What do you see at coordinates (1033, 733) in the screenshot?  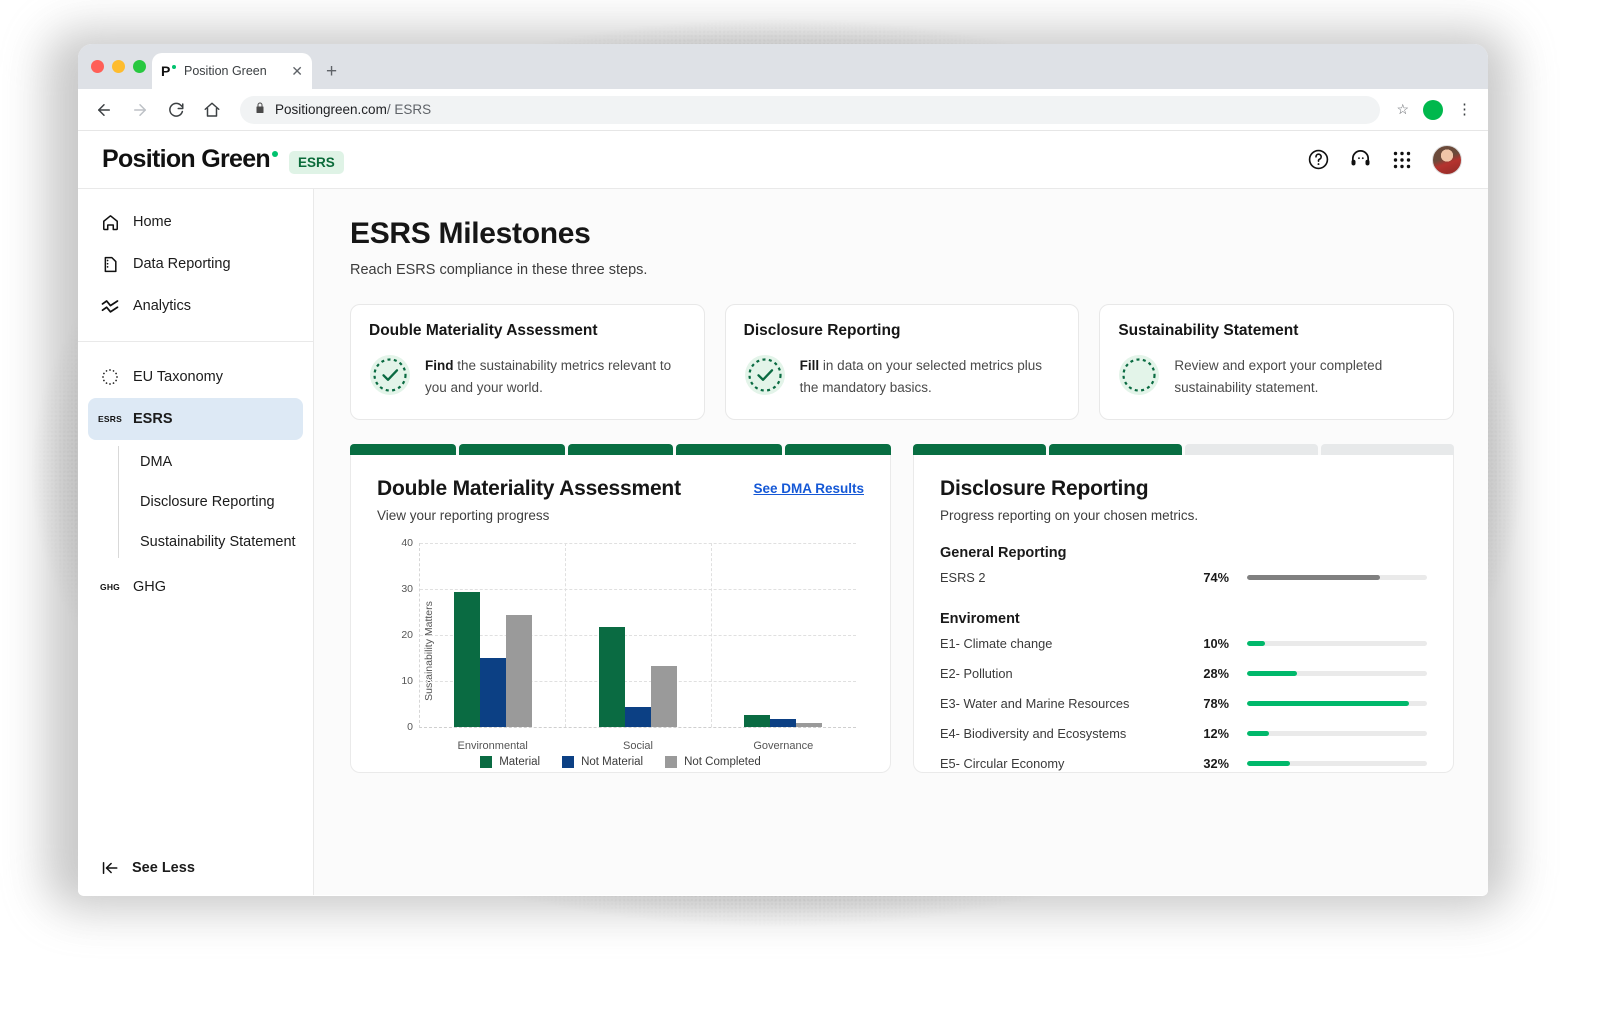 I see `disclosure-metric-label: E4- Biodiversity and Ecosystems` at bounding box center [1033, 733].